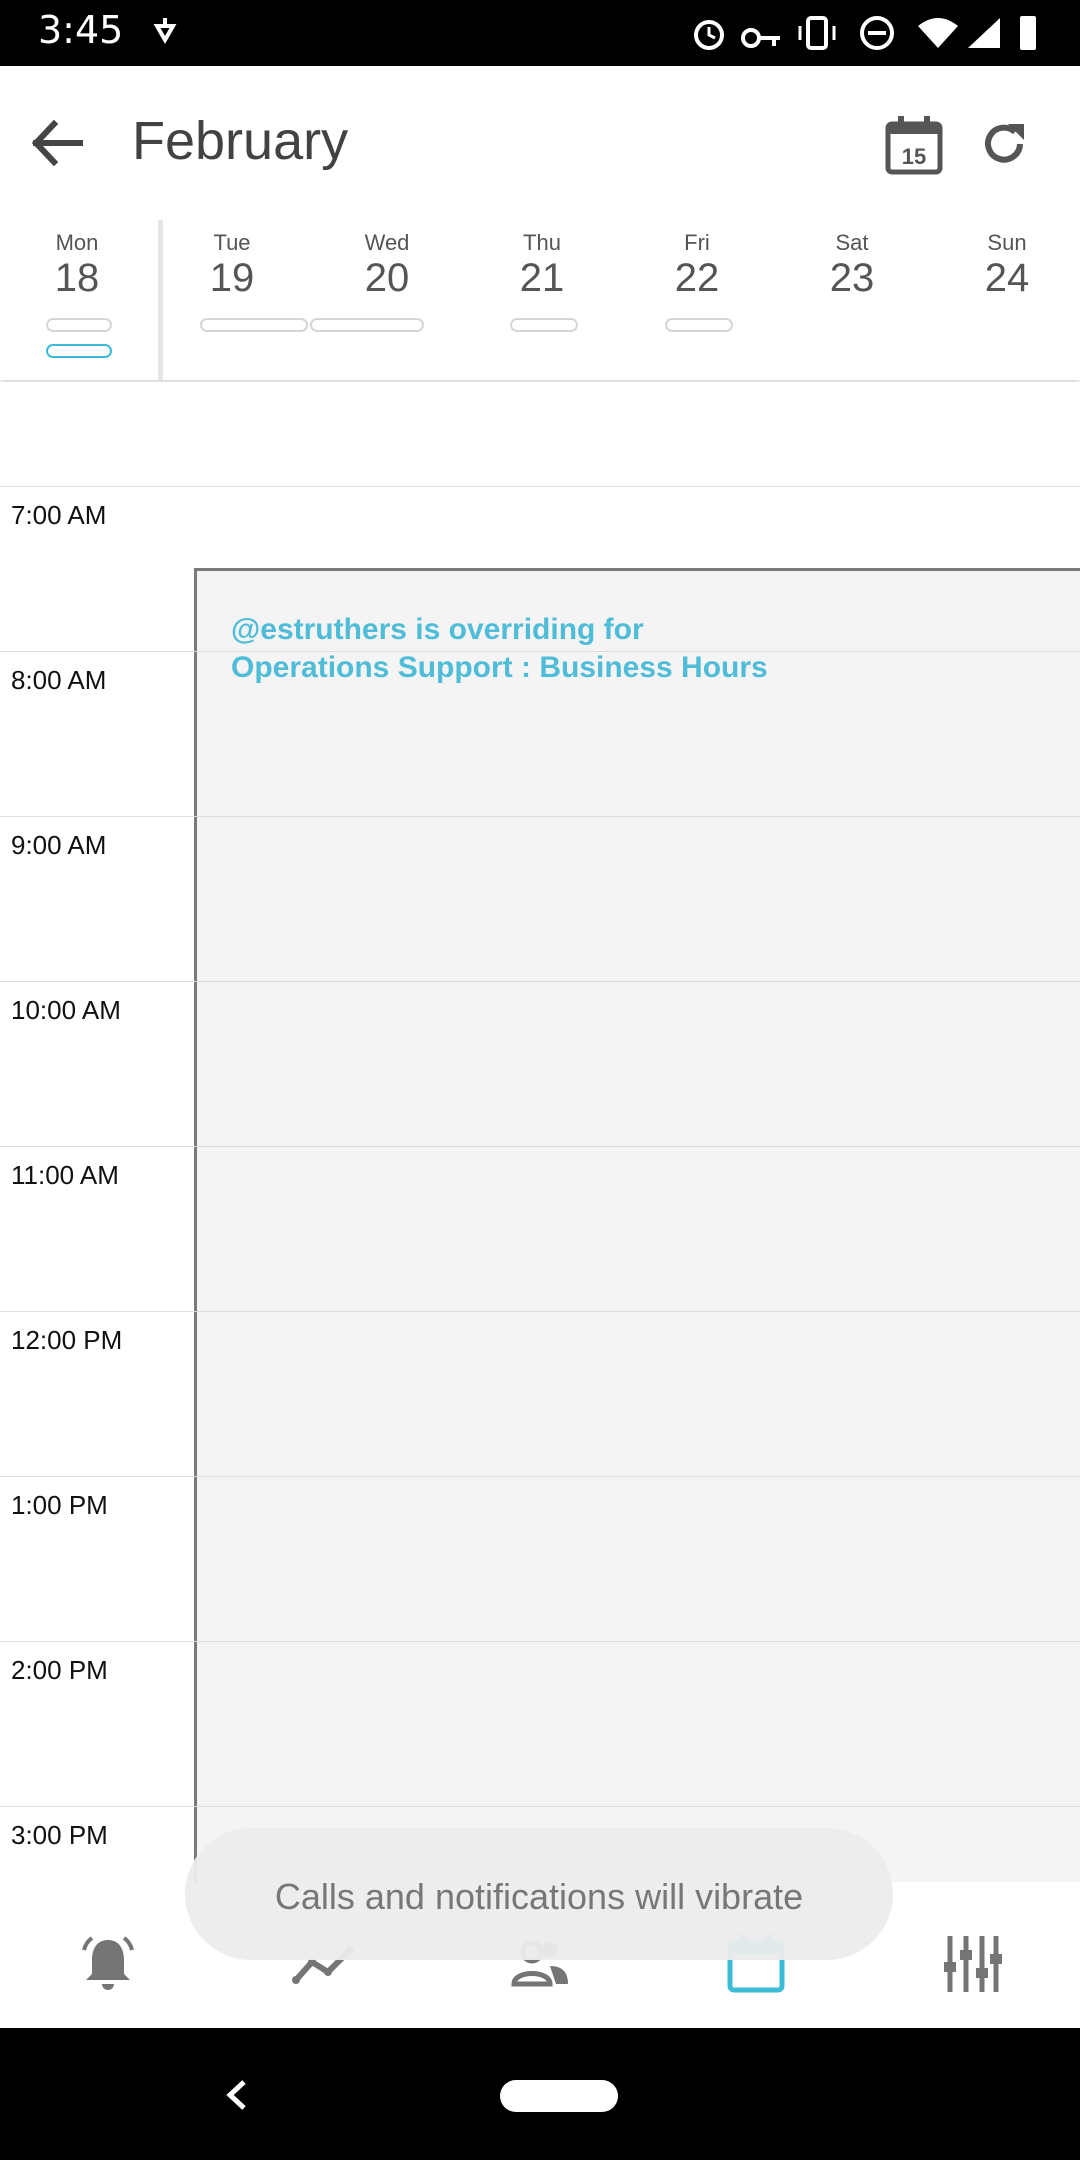 The height and width of the screenshot is (2160, 1080). What do you see at coordinates (852, 242) in the screenshot?
I see `day-name: Sat` at bounding box center [852, 242].